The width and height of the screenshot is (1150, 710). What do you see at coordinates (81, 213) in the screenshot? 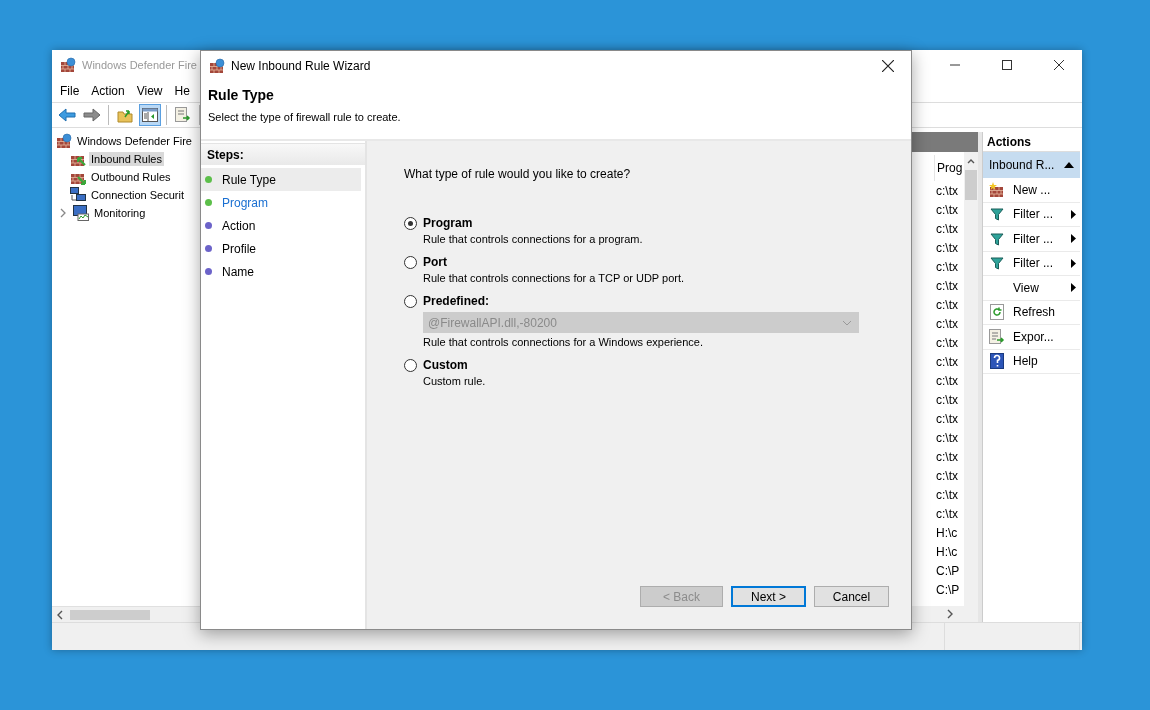
I see `monitor-chart-icon` at bounding box center [81, 213].